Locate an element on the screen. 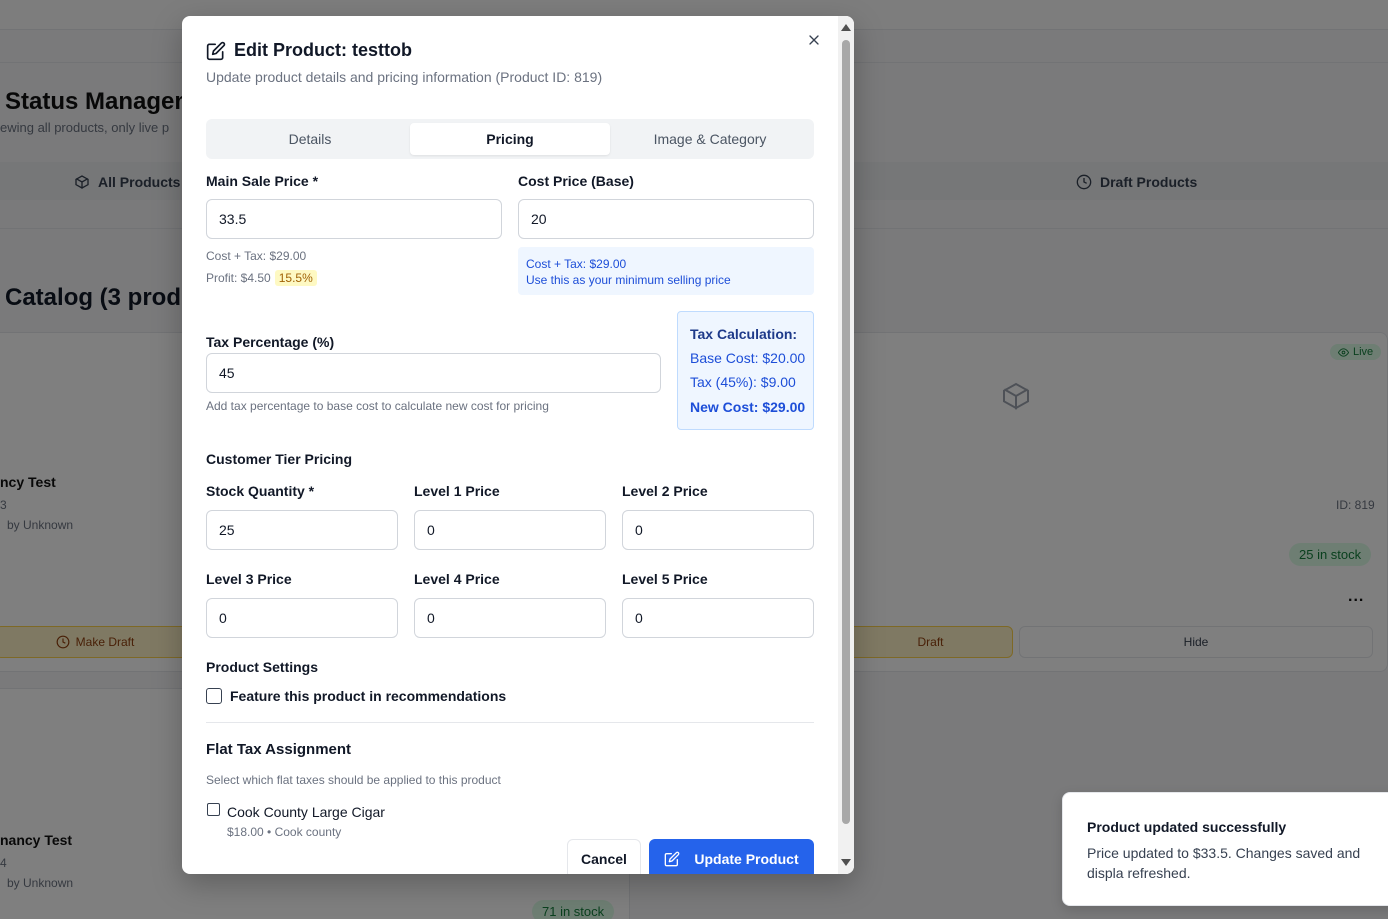 The width and height of the screenshot is (1388, 919). product-settings-title: Product Settings is located at coordinates (262, 667).